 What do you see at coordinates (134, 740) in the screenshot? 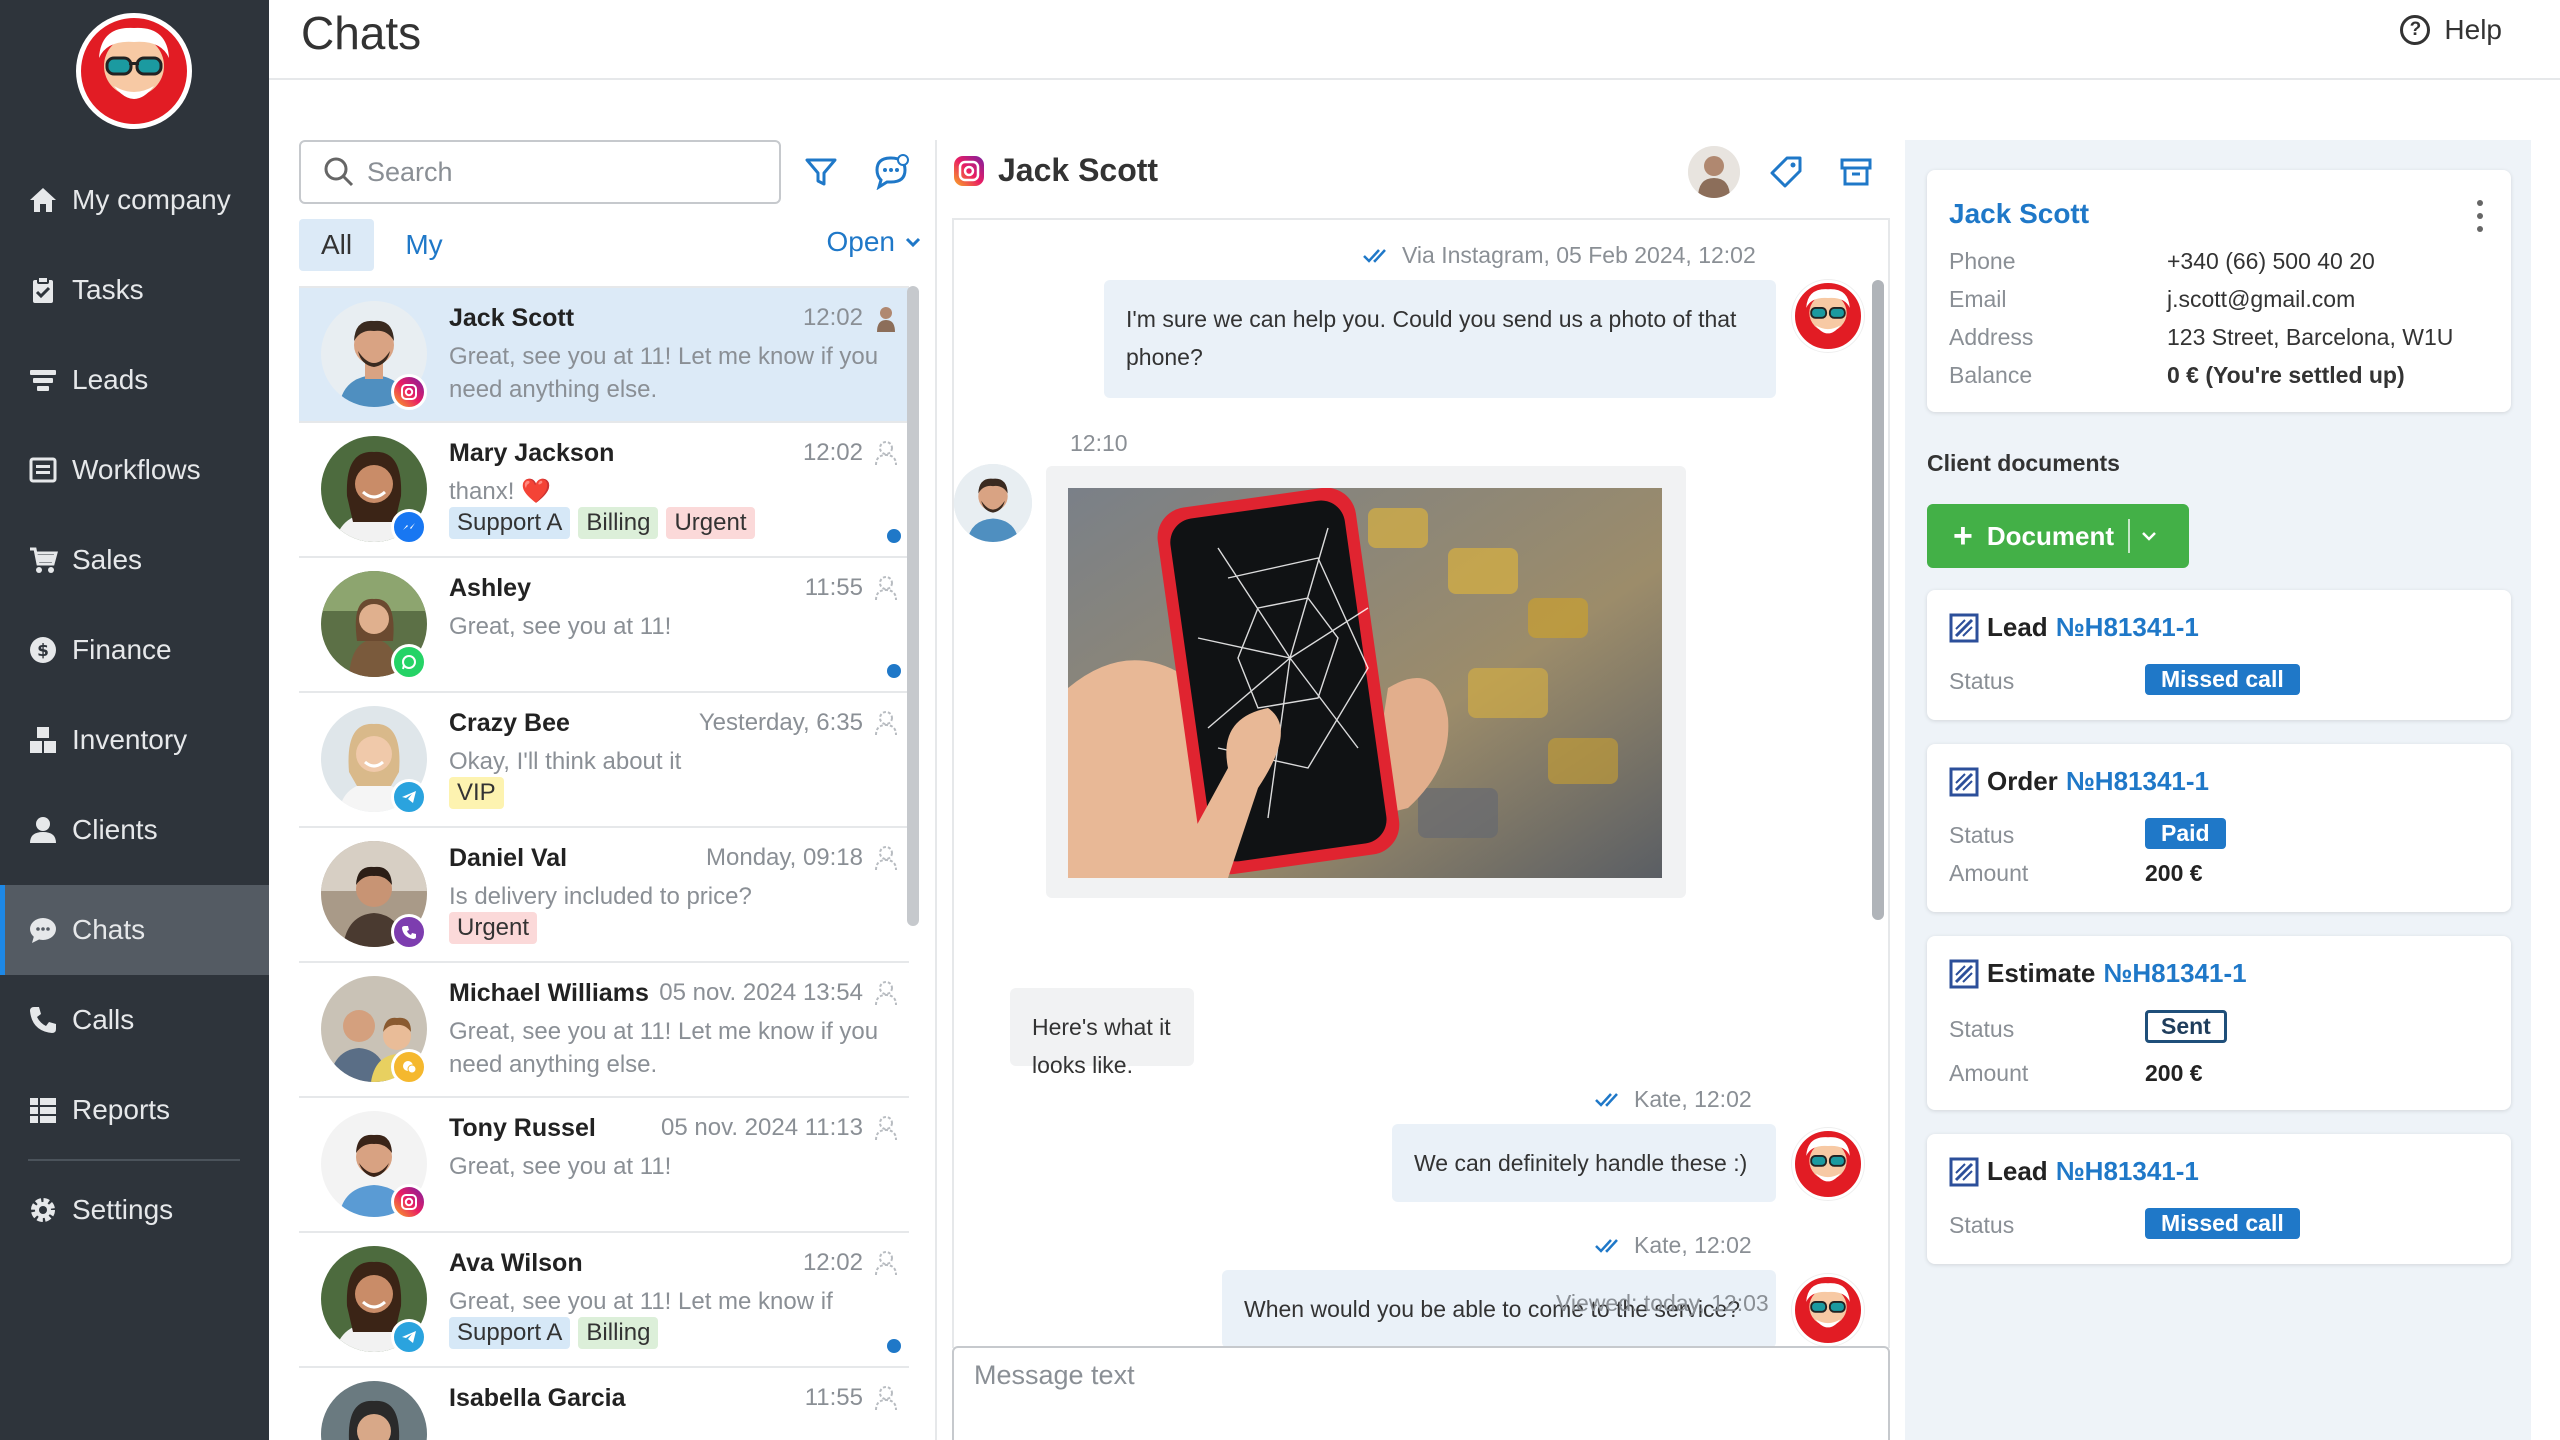
I see `sidebar-item-inventory: Inventory` at bounding box center [134, 740].